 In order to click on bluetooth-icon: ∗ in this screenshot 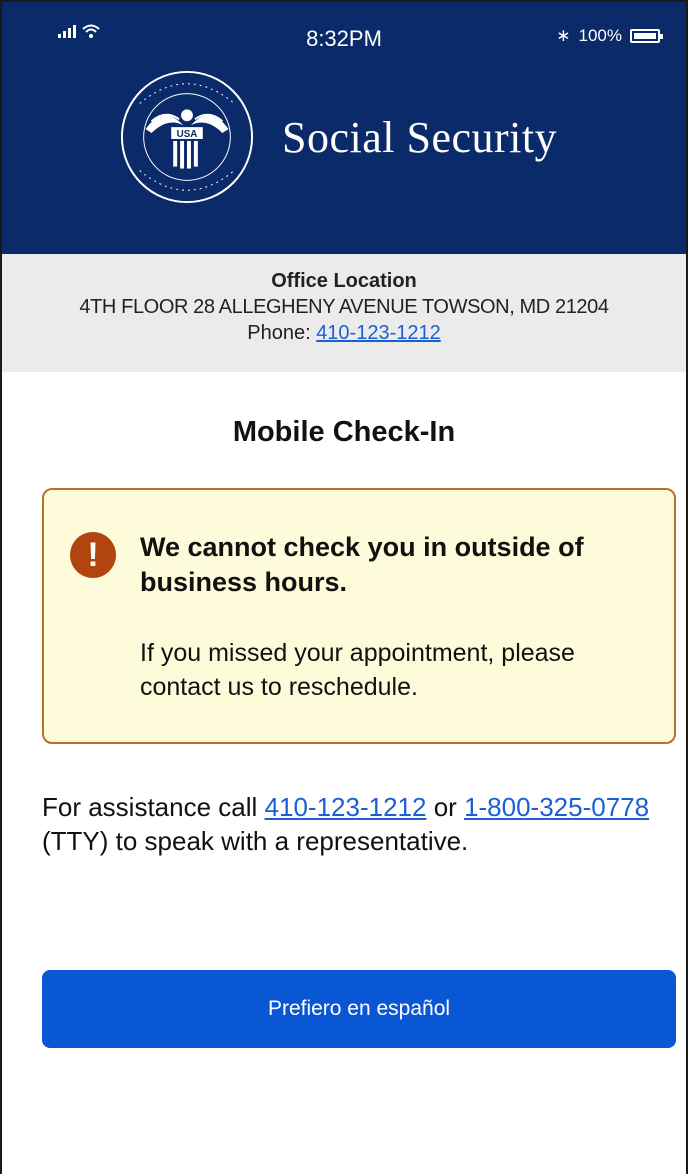, I will do `click(563, 35)`.